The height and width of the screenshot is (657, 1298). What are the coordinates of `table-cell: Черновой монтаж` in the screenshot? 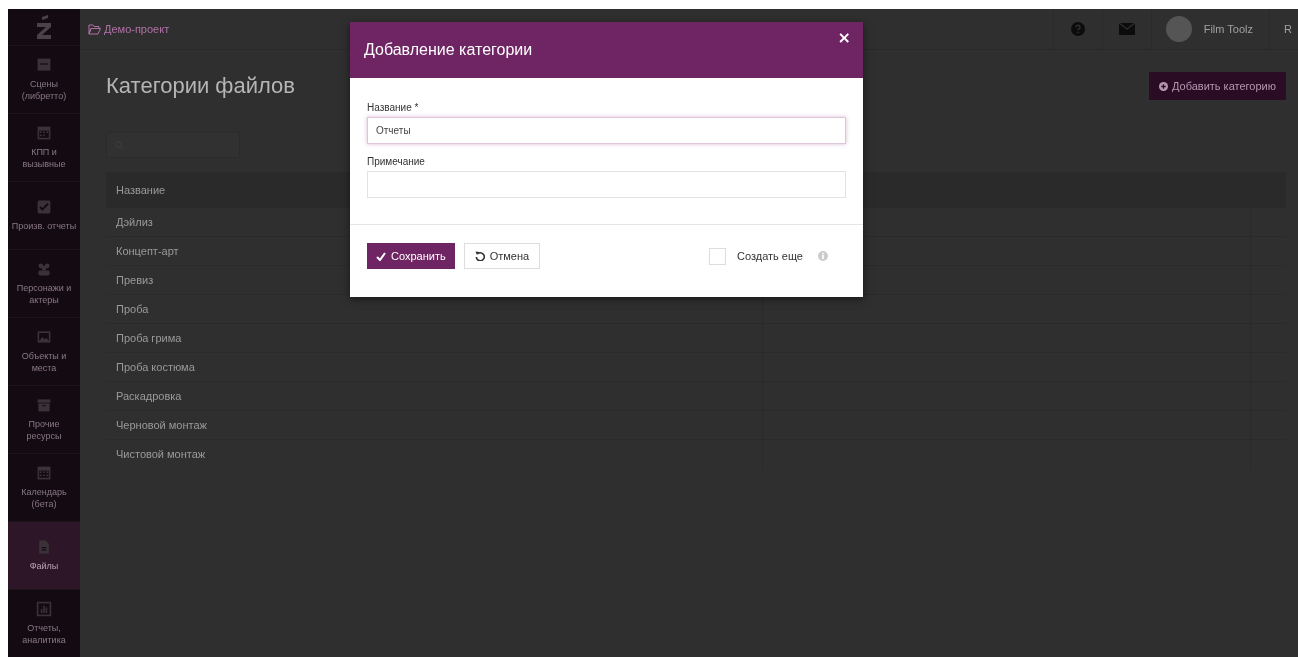 It's located at (161, 425).